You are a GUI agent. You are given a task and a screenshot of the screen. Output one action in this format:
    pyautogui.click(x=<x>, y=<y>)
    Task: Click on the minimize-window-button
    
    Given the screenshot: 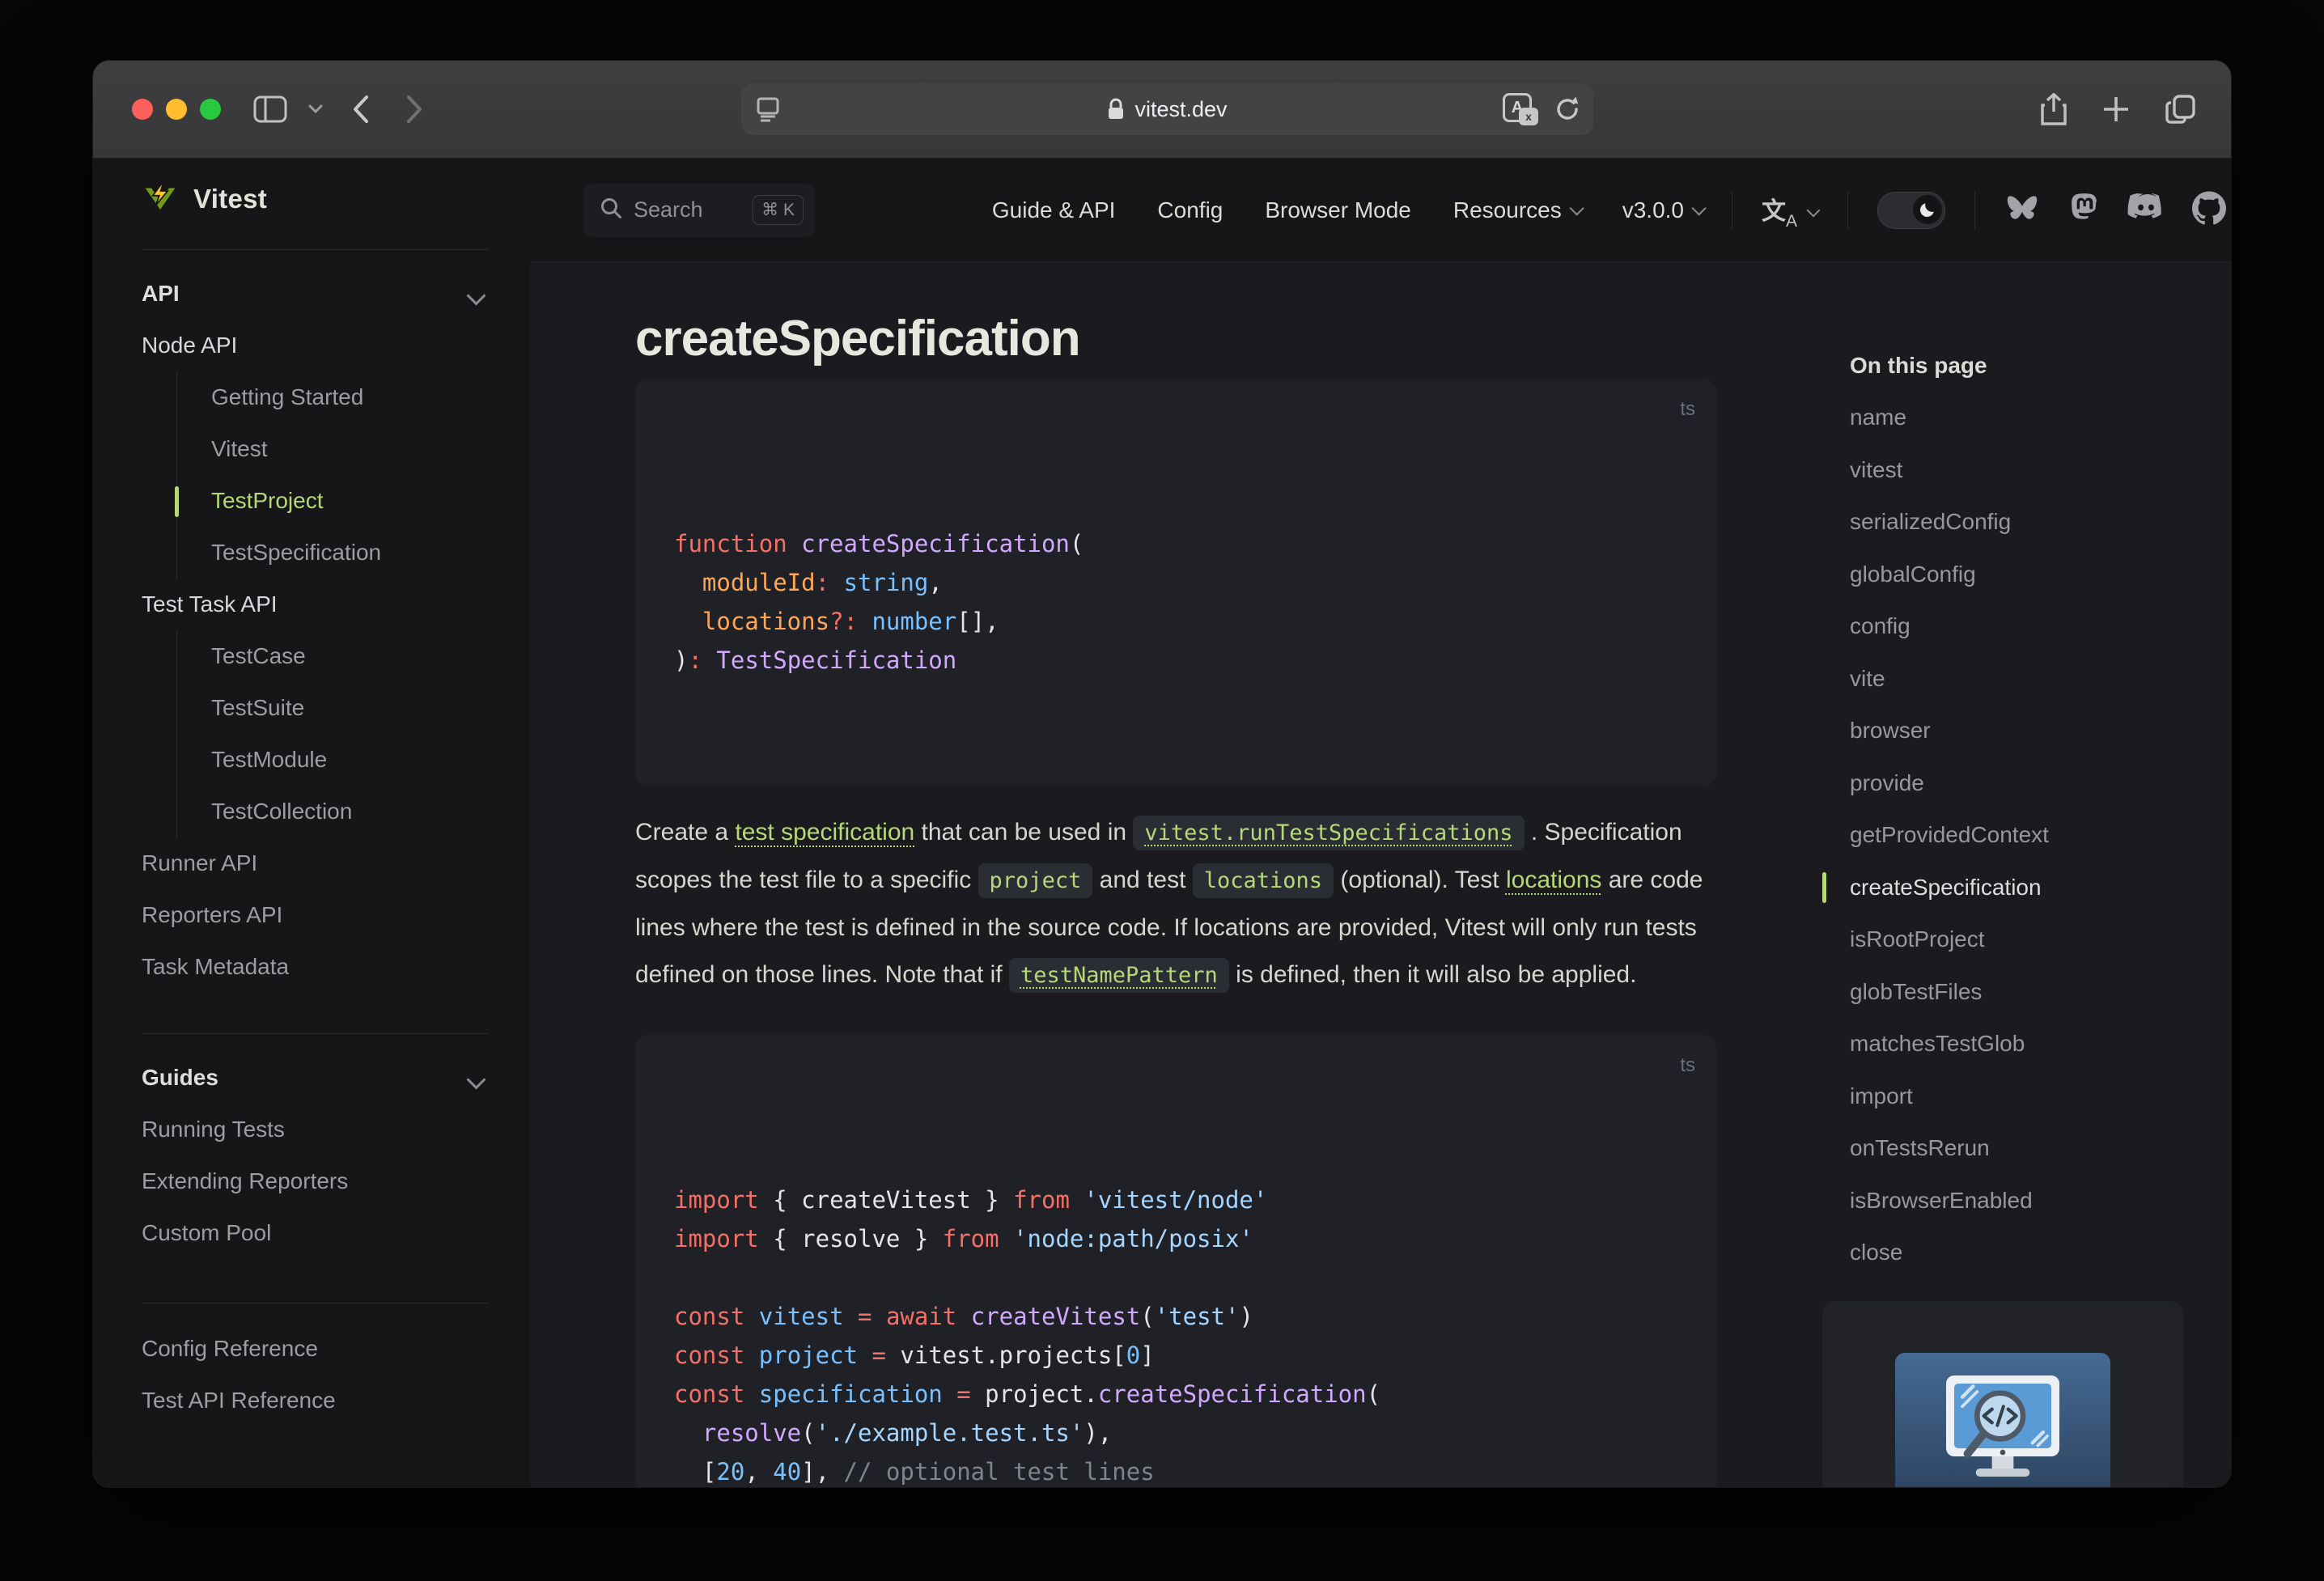 What is the action you would take?
    pyautogui.click(x=176, y=109)
    